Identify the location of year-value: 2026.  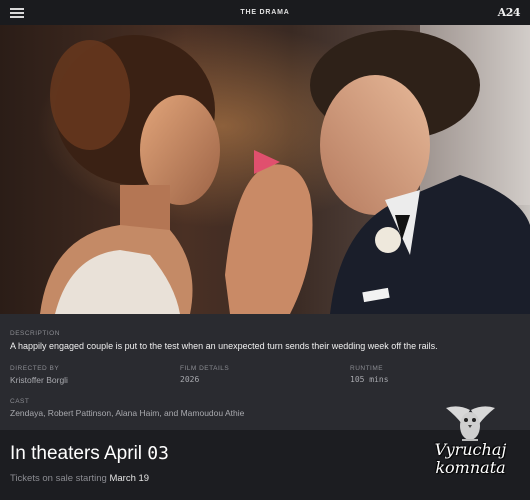
(190, 379).